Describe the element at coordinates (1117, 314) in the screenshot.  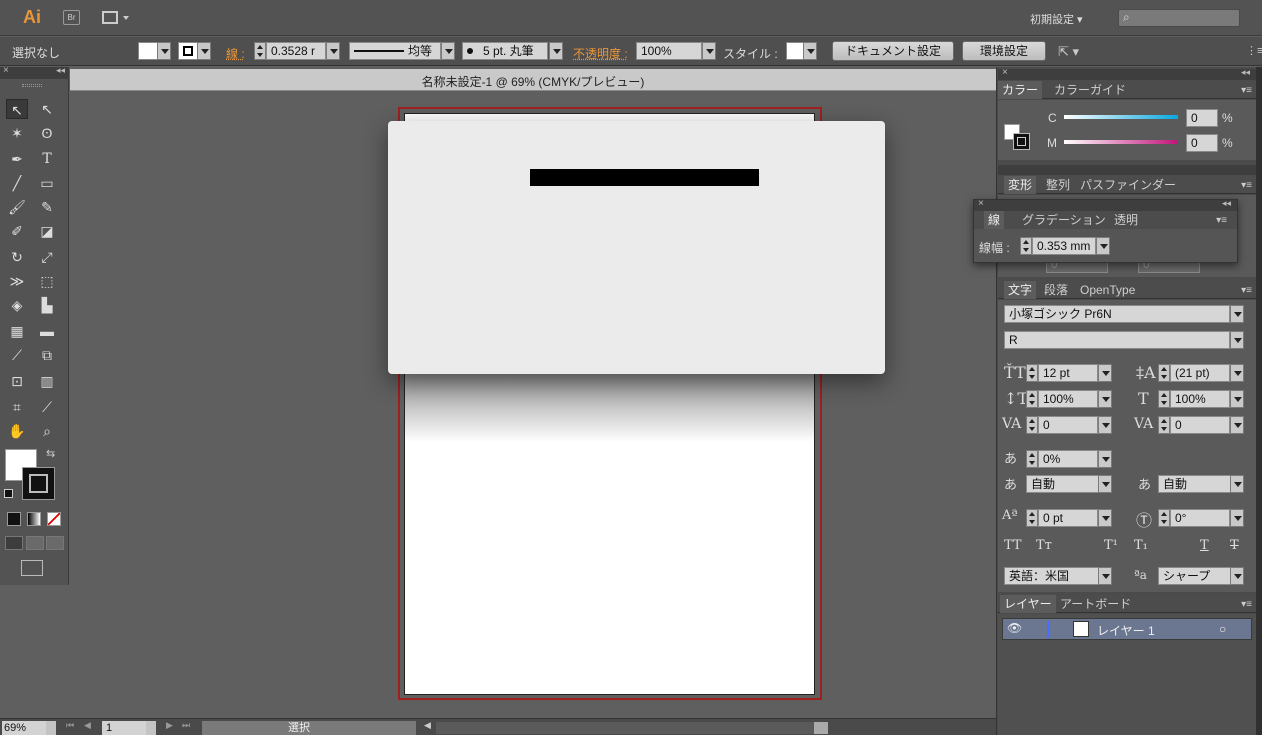
I see `font-family-select: 小塚ゴシック Pr6N` at that location.